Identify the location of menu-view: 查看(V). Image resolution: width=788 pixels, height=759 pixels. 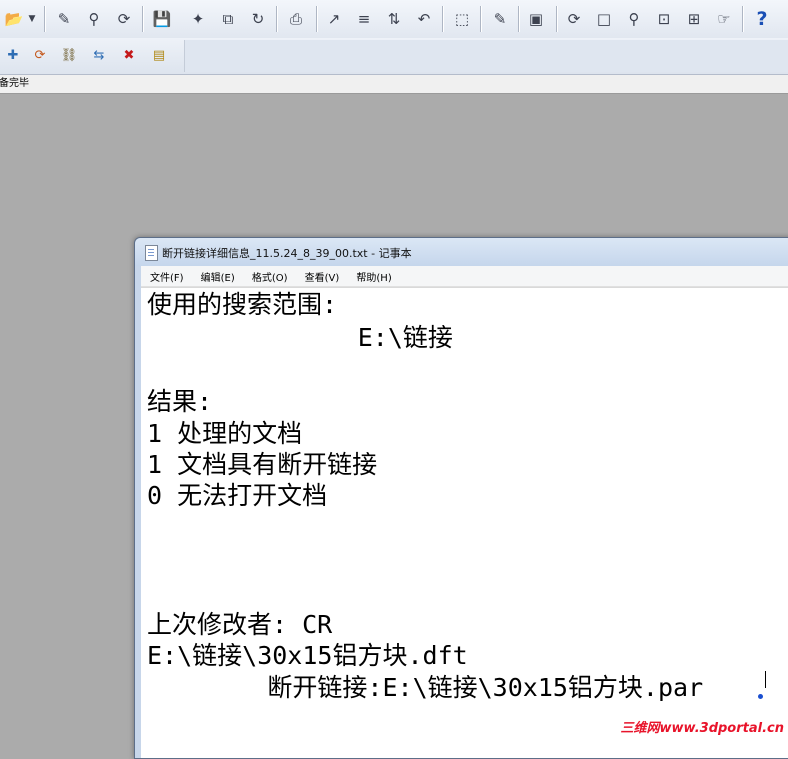
(322, 279).